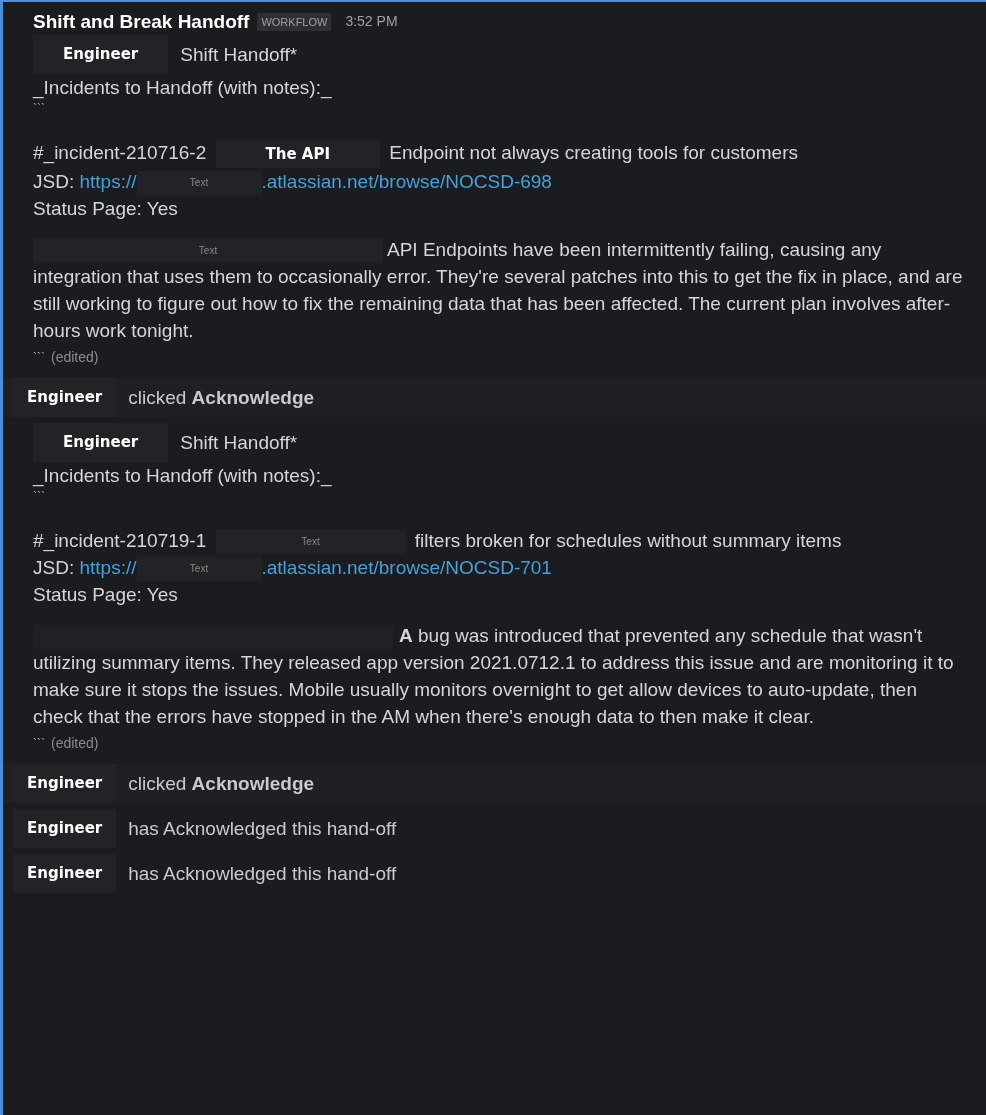  What do you see at coordinates (406, 567) in the screenshot?
I see `jsd-link: .atlassian.net/browse/NOCSD-701` at bounding box center [406, 567].